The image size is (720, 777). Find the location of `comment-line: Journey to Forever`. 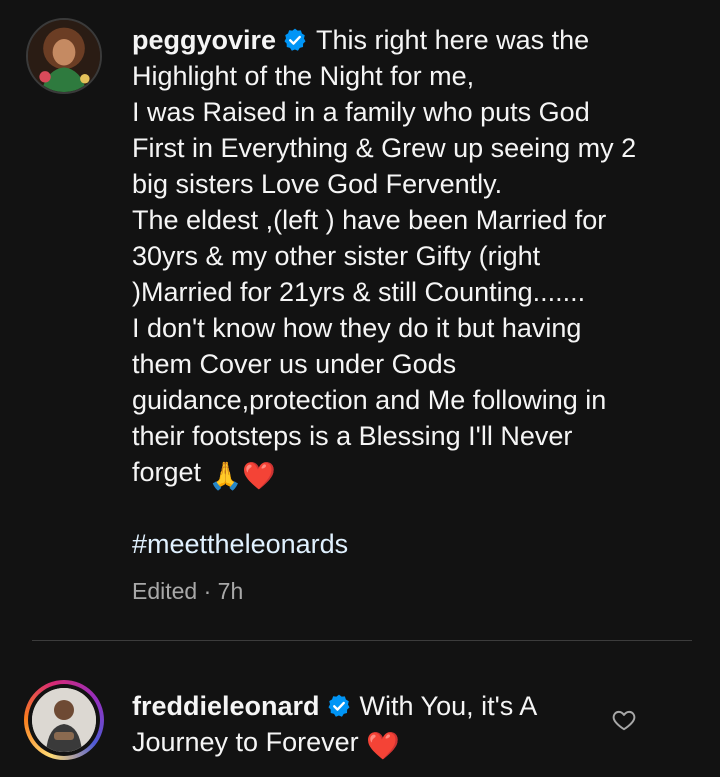

comment-line: Journey to Forever is located at coordinates (249, 742).